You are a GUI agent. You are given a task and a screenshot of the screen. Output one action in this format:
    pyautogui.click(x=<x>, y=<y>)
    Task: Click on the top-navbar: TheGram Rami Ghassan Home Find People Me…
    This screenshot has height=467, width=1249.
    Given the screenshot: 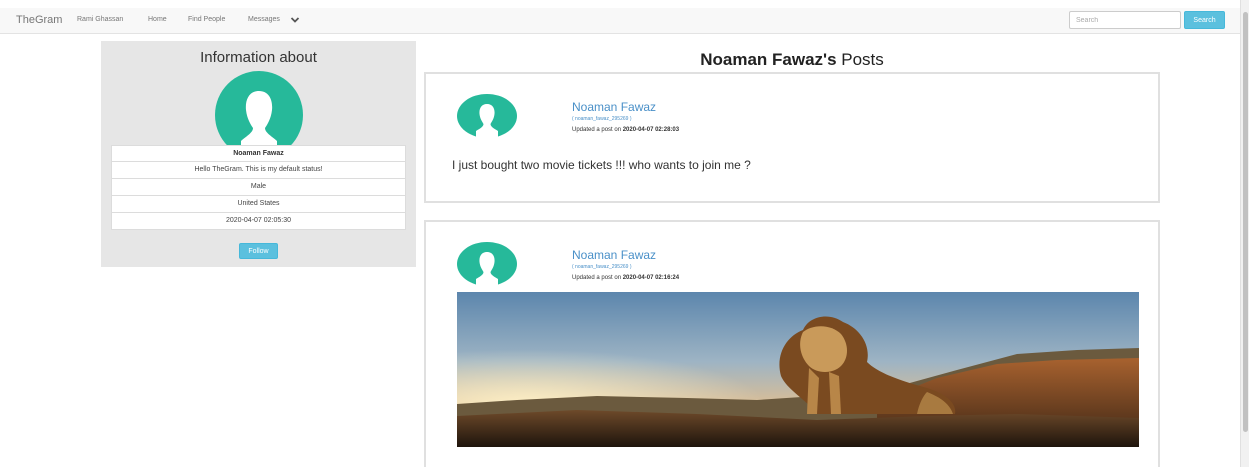 What is the action you would take?
    pyautogui.click(x=620, y=21)
    